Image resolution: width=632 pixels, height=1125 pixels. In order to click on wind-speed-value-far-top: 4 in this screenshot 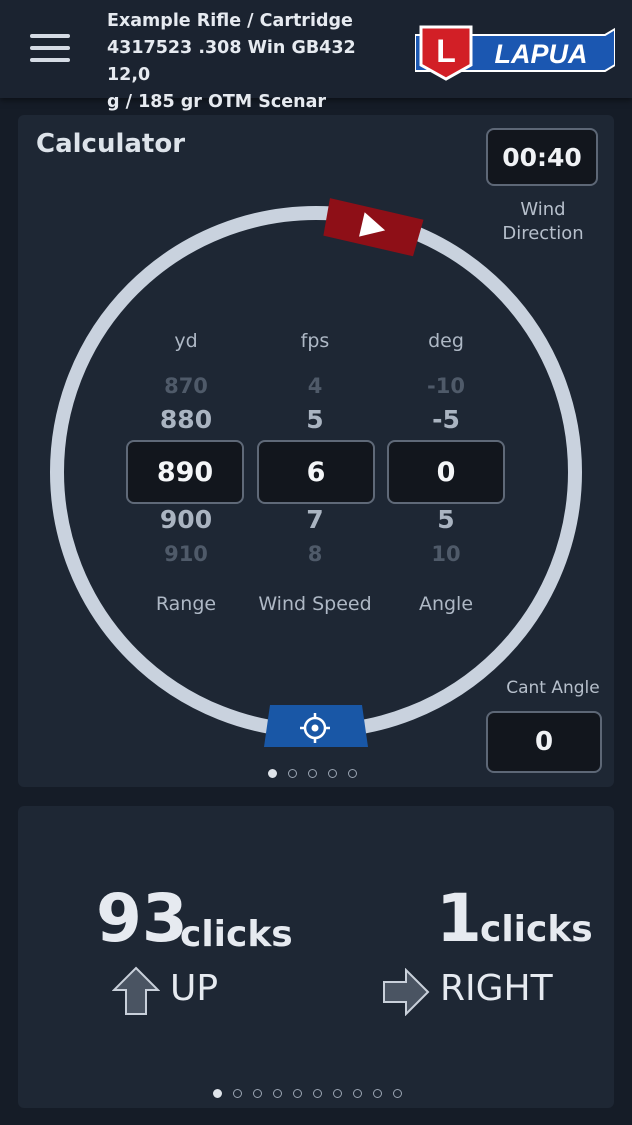, I will do `click(315, 386)`.